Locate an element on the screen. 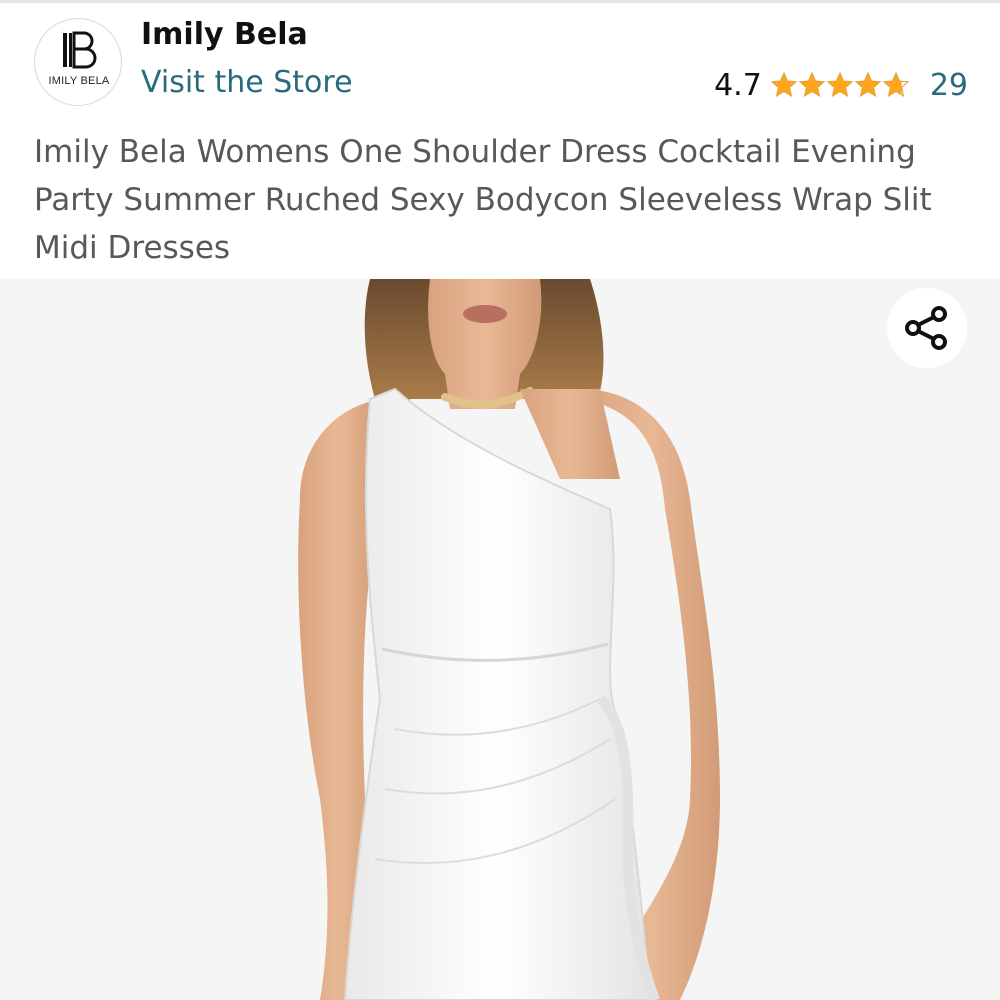  star-rating is located at coordinates (840, 85).